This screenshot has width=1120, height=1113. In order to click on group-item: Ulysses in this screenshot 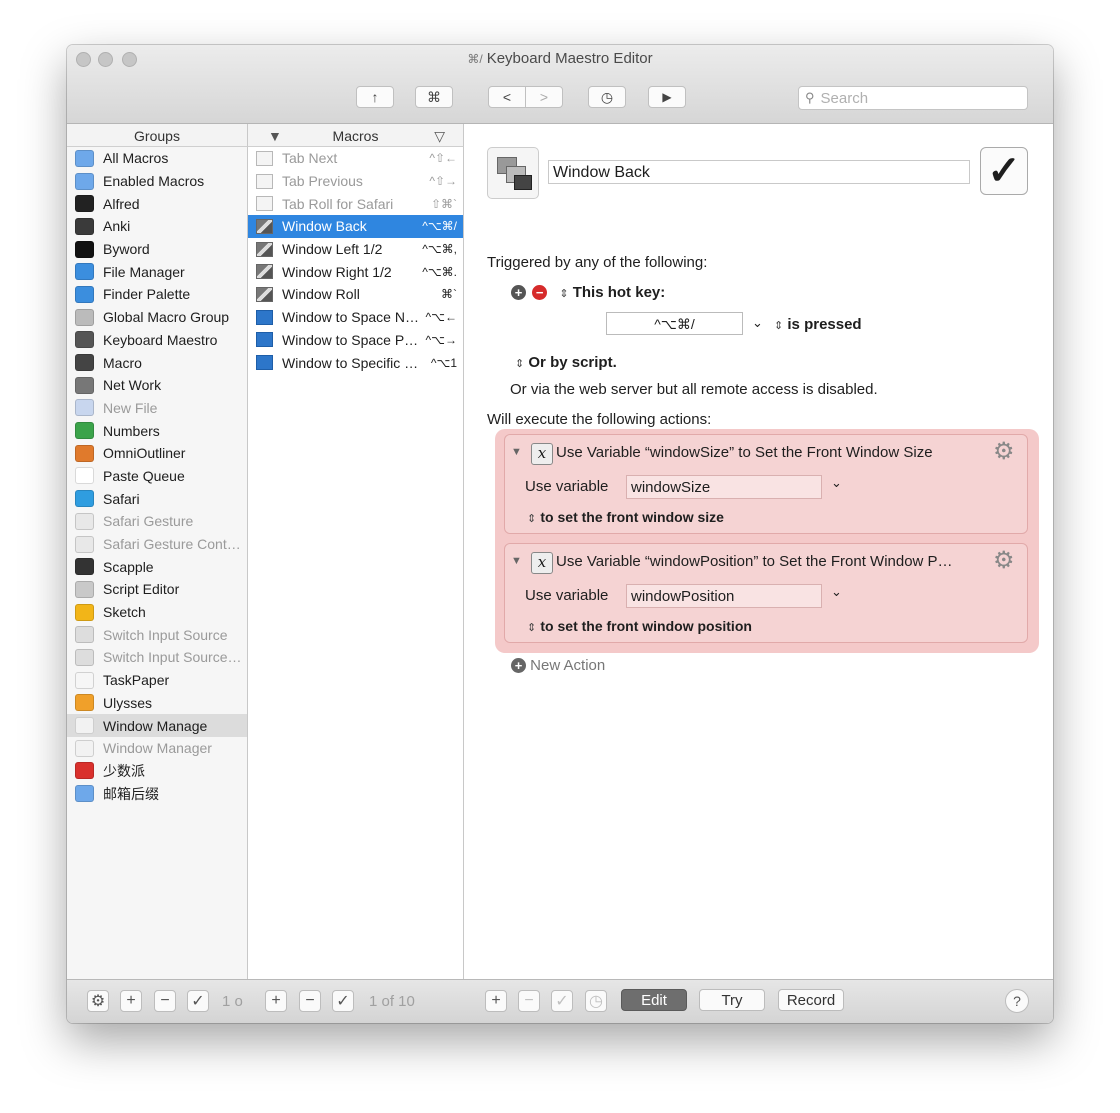, I will do `click(157, 703)`.